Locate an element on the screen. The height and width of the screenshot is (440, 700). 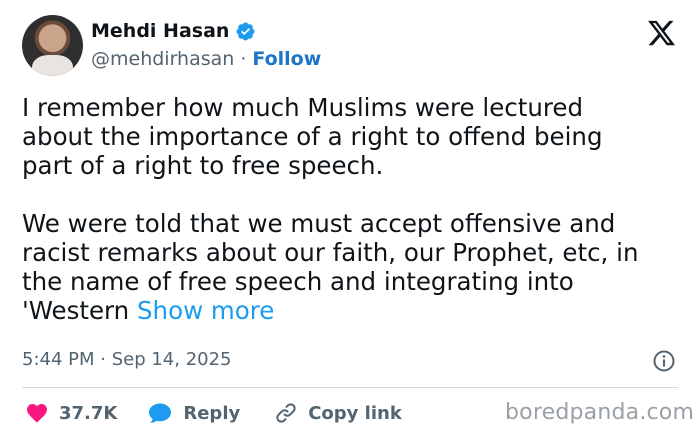
author-name-row: Mehdi Hasan is located at coordinates (173, 31).